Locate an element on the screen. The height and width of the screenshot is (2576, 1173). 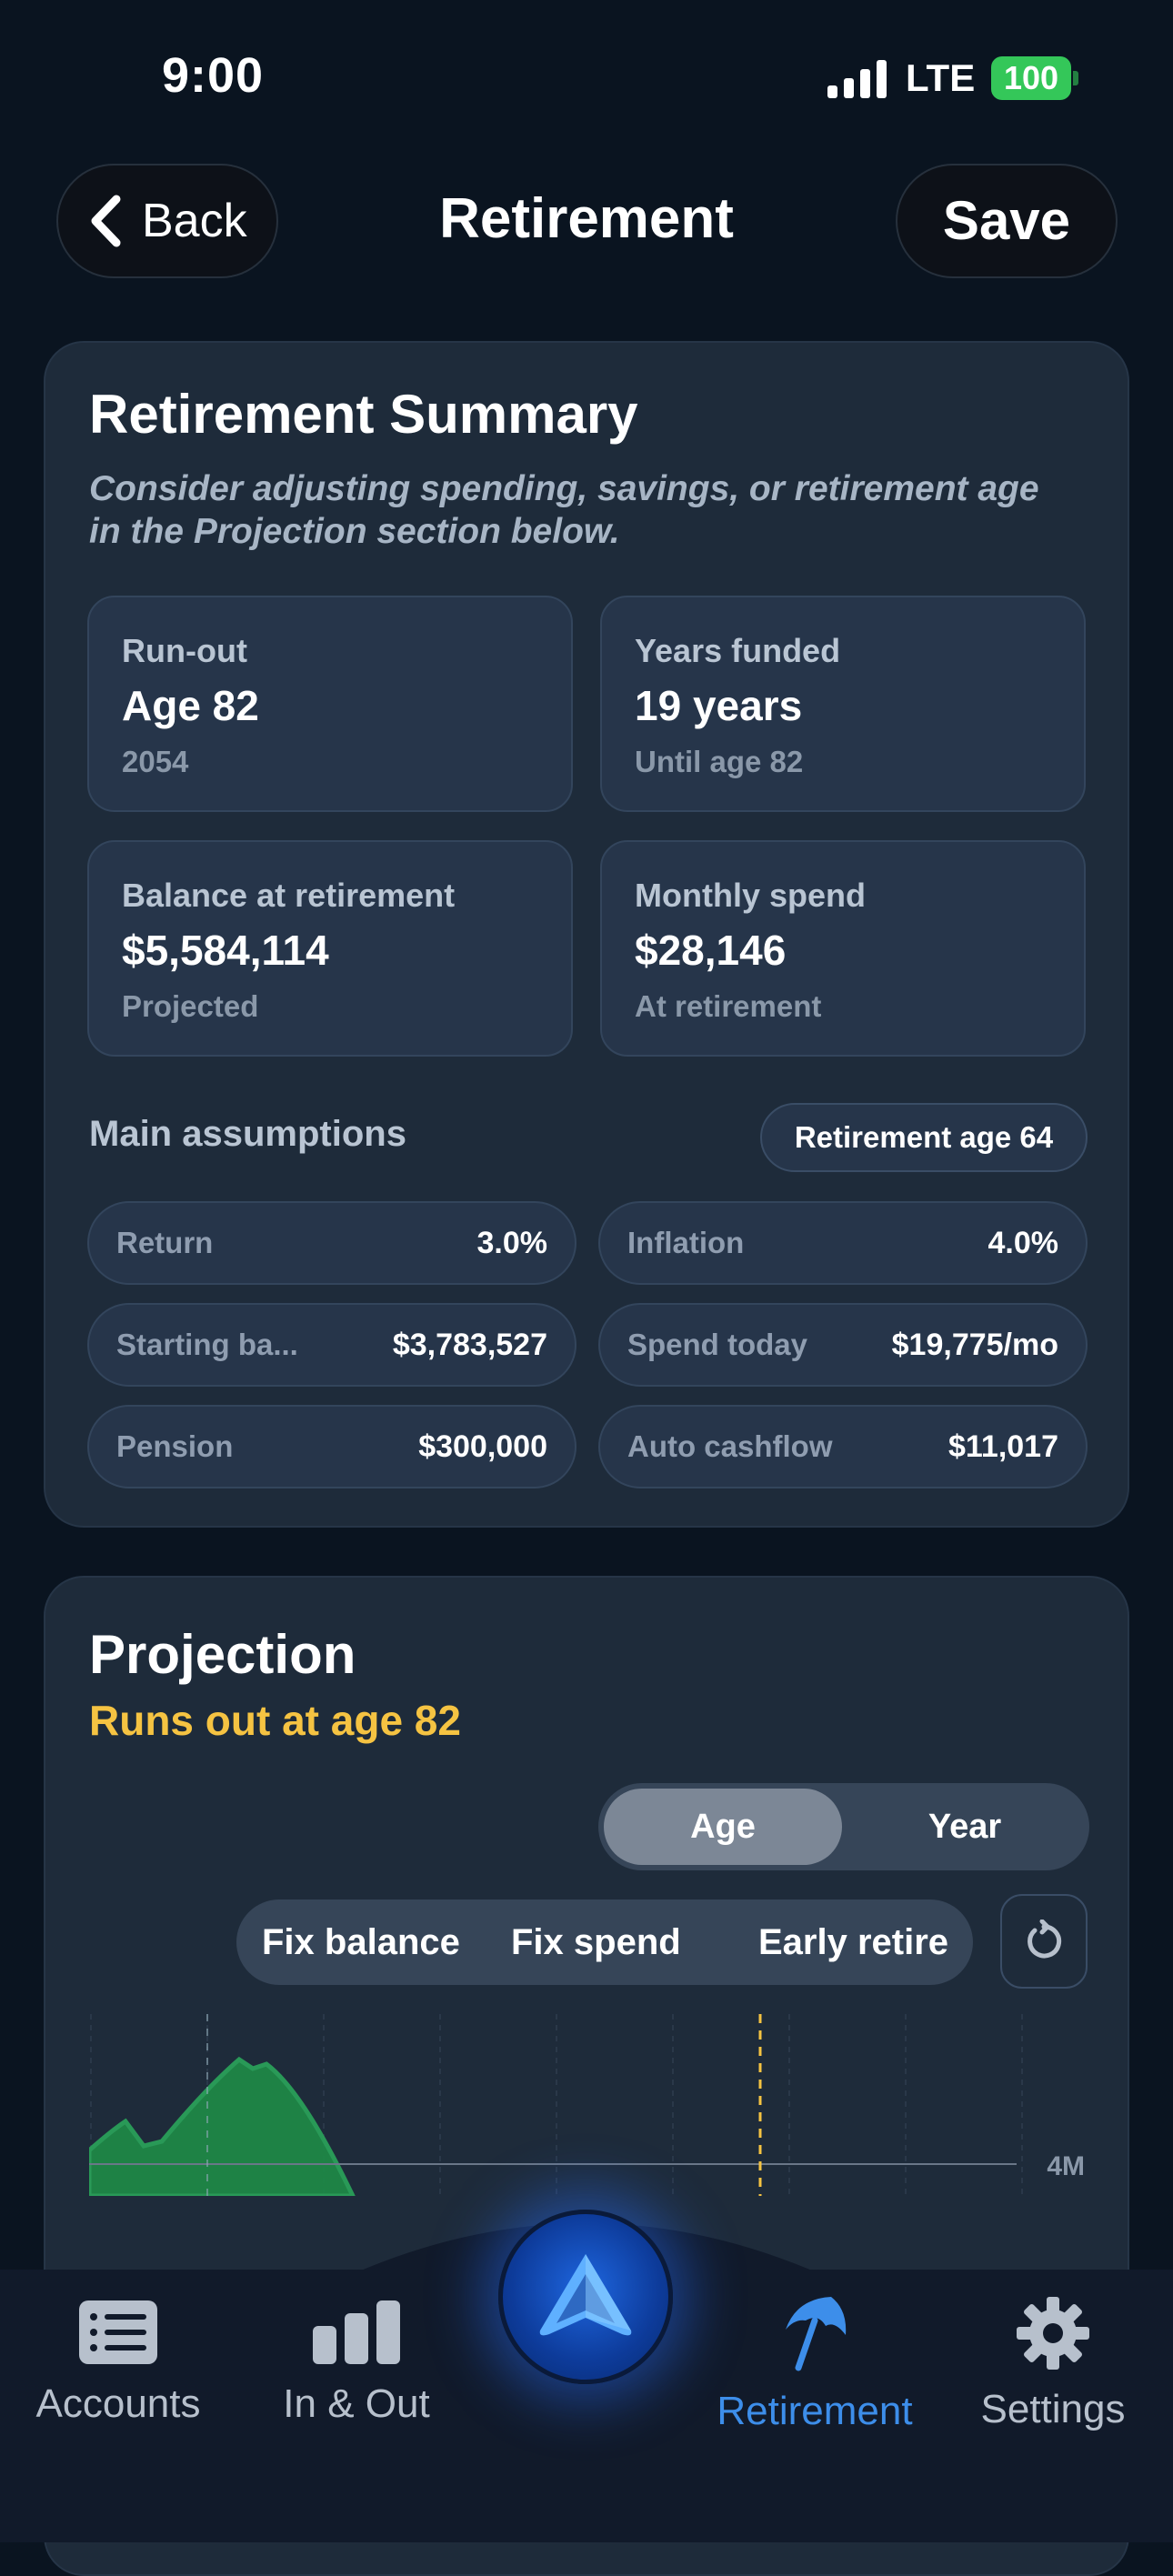
tab-settings: Settings is located at coordinates (1053, 2361).